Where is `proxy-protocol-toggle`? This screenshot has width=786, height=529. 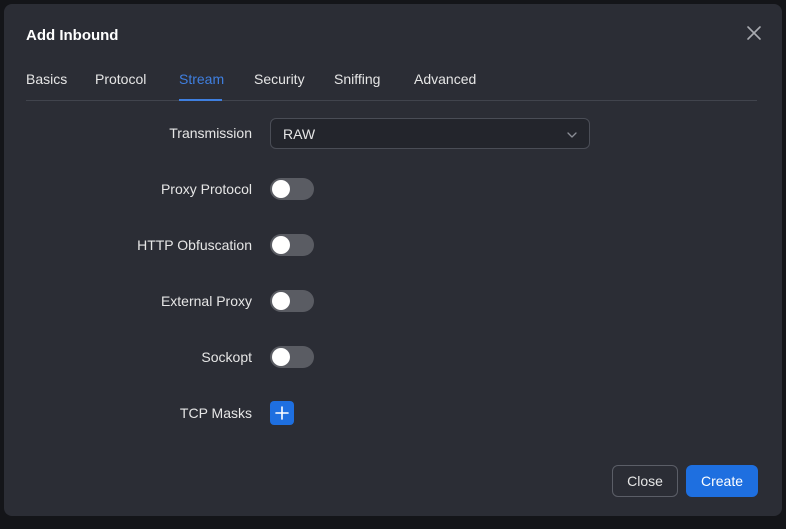 proxy-protocol-toggle is located at coordinates (292, 189).